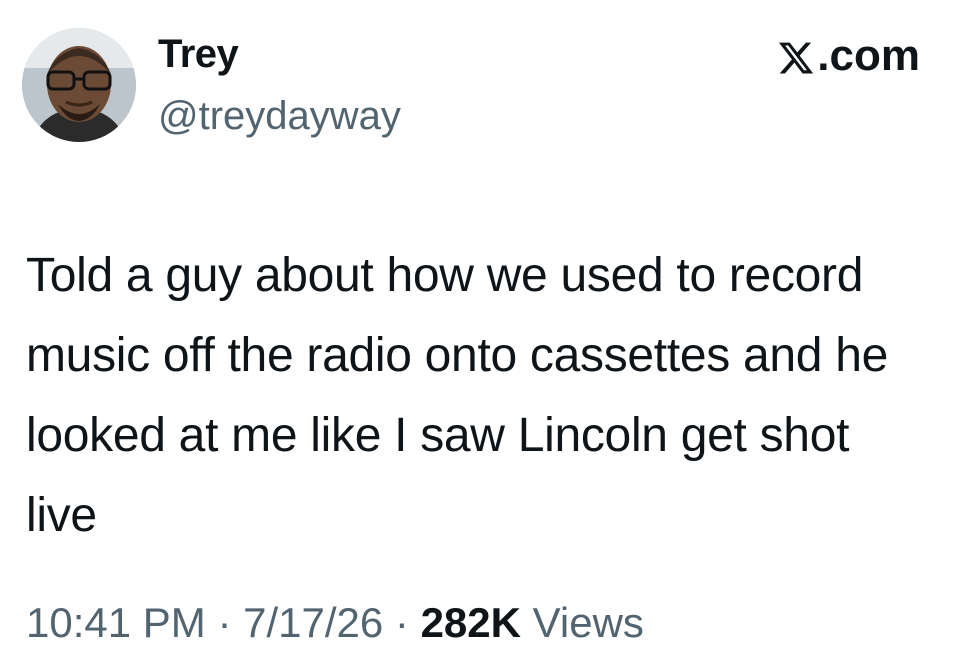 The image size is (960, 665). I want to click on x-logo-icon, so click(796, 56).